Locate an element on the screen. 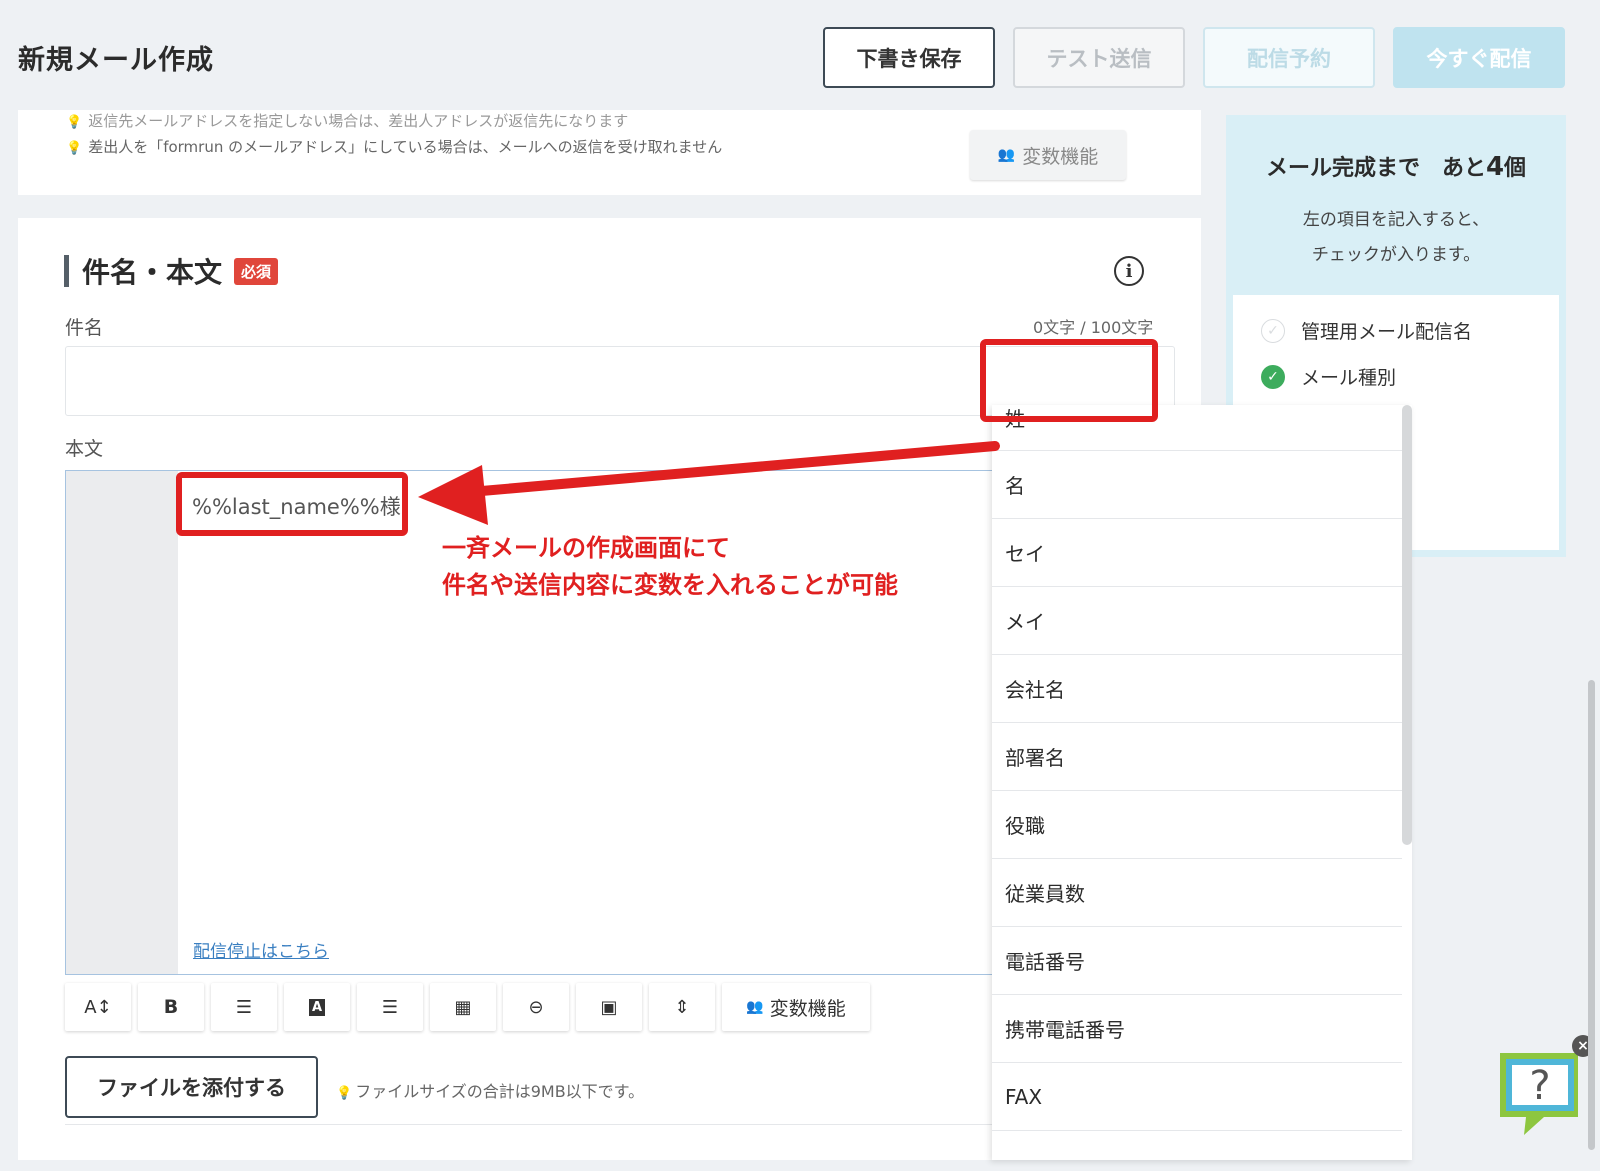 Image resolution: width=1600 pixels, height=1171 pixels. help-chat-icon: ? is located at coordinates (1539, 1094).